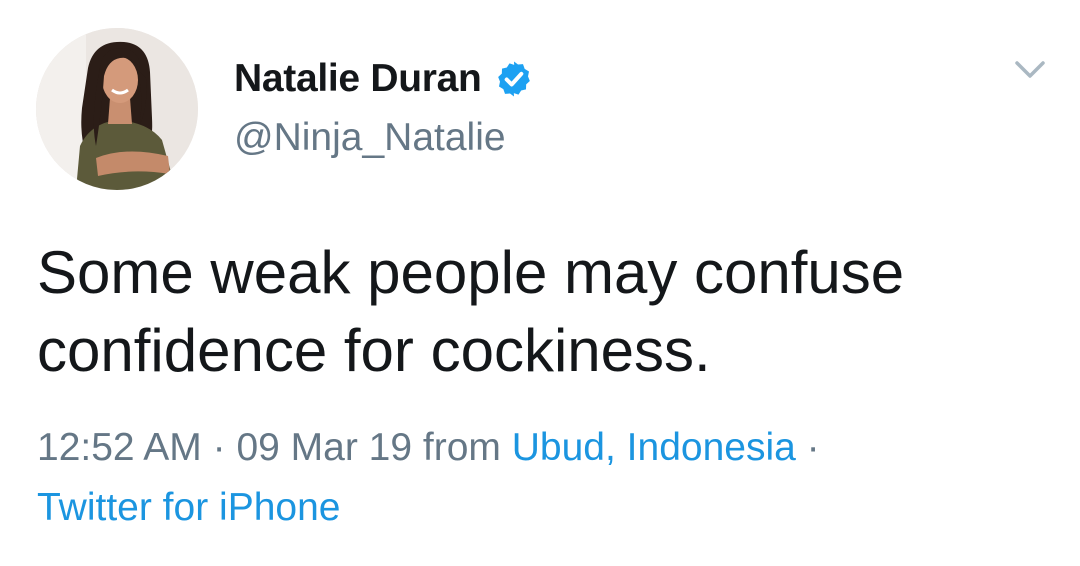  I want to click on author-display-name: Natalie Duran, so click(358, 79).